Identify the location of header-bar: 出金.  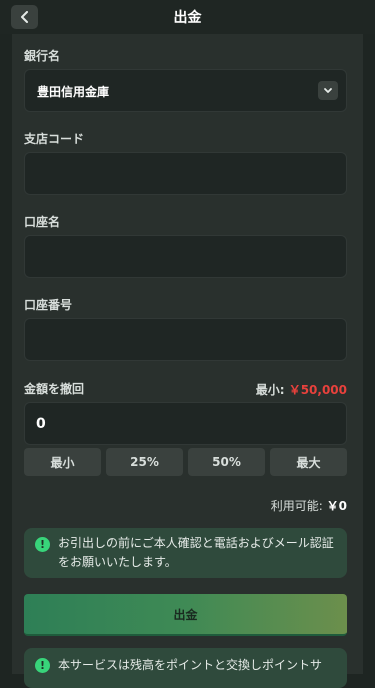
(187, 17).